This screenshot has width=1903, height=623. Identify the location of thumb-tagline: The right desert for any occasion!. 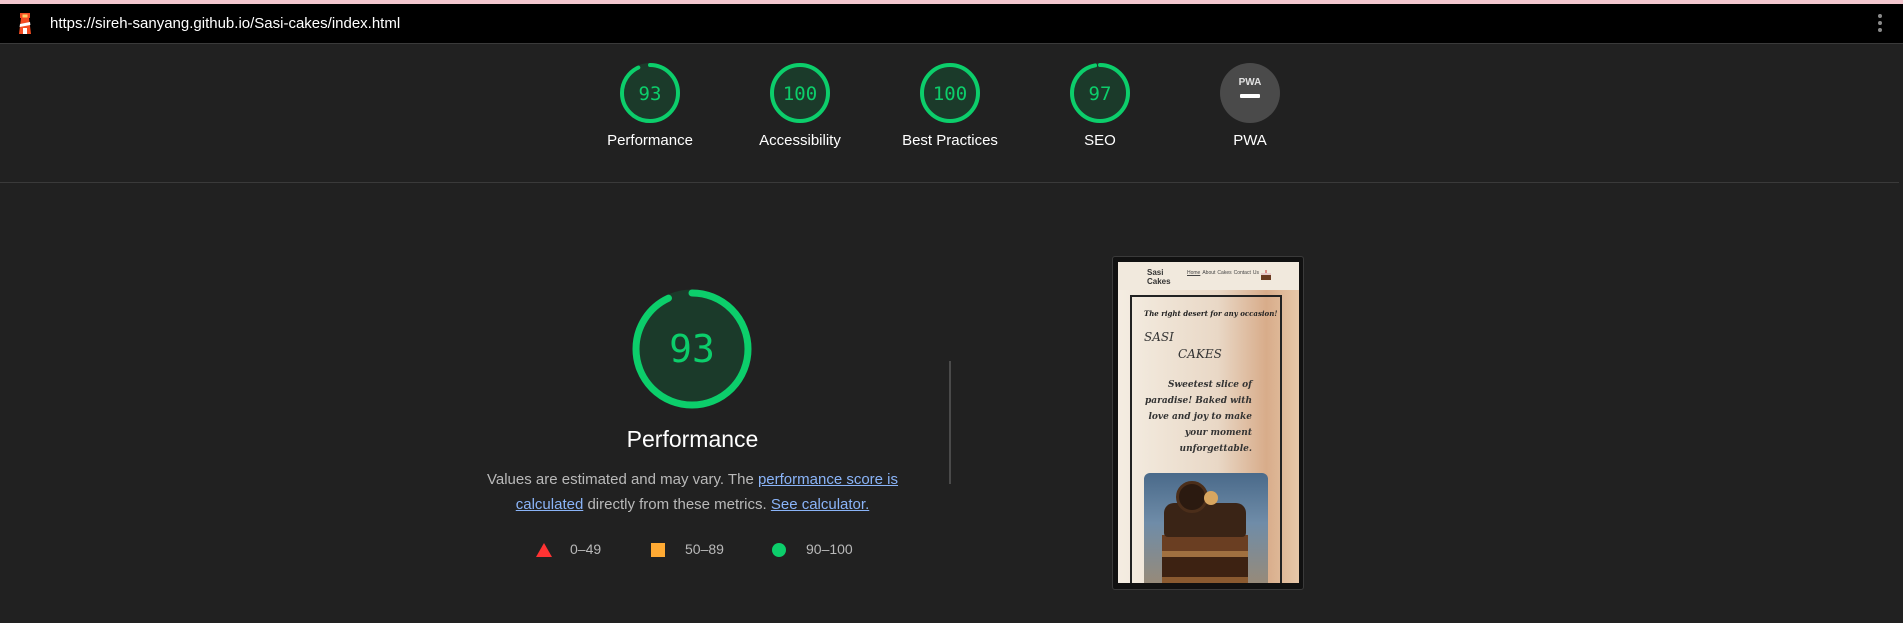
(1211, 313).